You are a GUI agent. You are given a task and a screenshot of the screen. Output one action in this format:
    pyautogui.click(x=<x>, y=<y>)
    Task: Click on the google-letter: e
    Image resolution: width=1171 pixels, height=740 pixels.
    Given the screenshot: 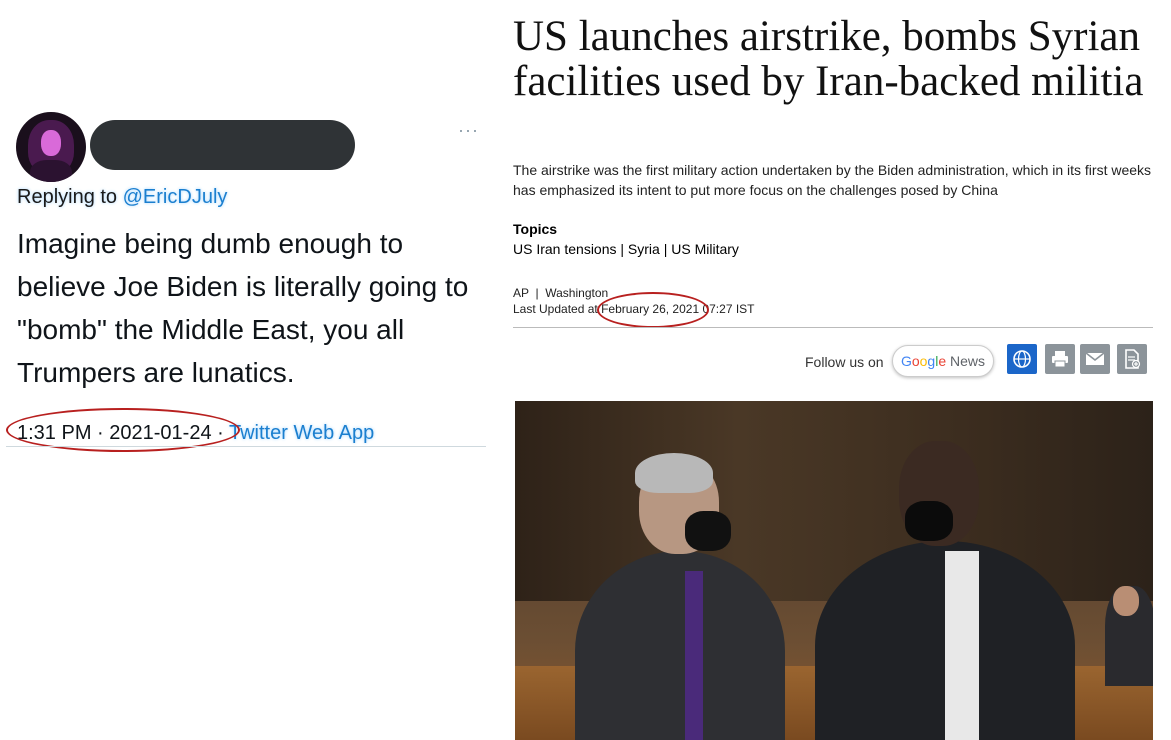 What is the action you would take?
    pyautogui.click(x=942, y=361)
    